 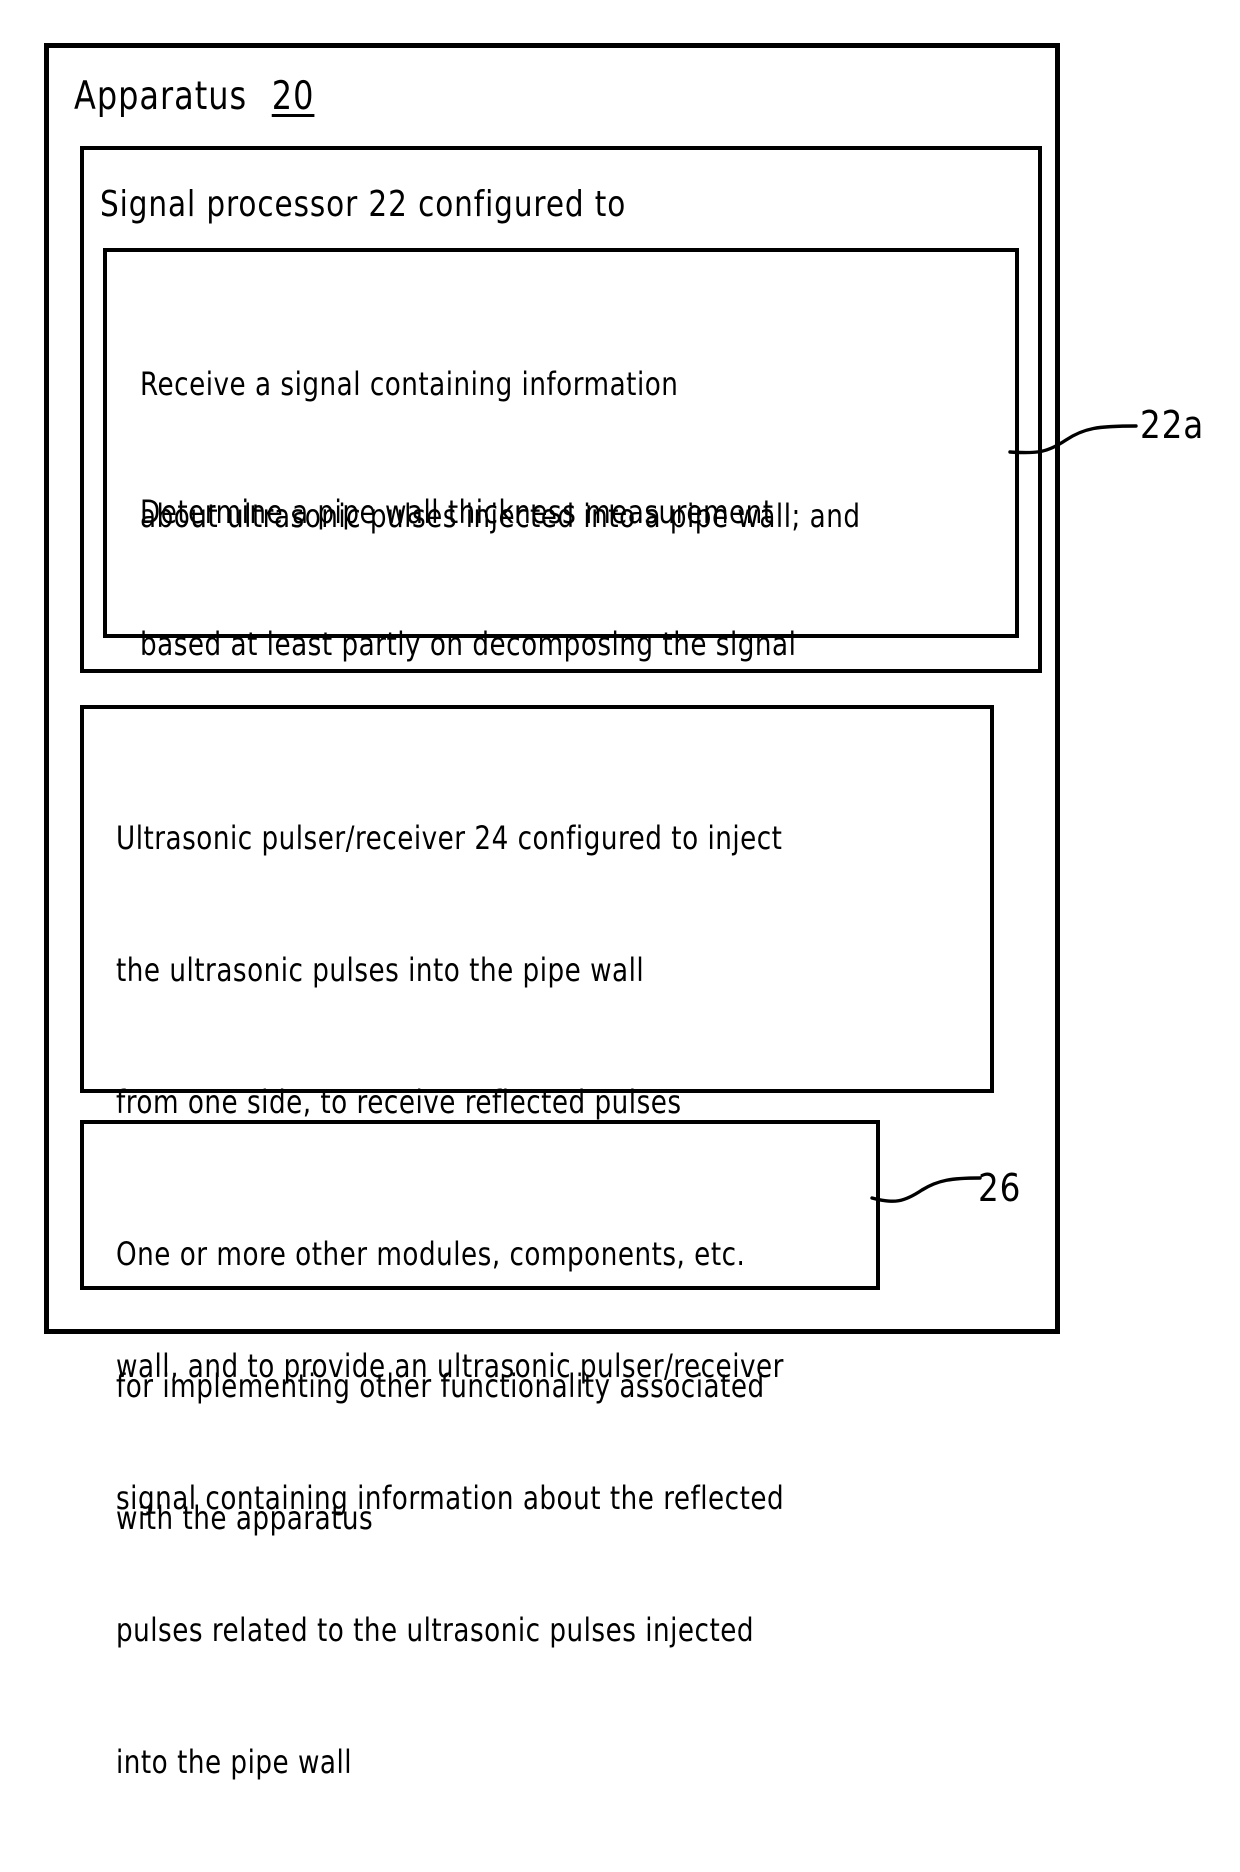 What do you see at coordinates (409, 384) in the screenshot?
I see `text-line: Receive a signal containing information` at bounding box center [409, 384].